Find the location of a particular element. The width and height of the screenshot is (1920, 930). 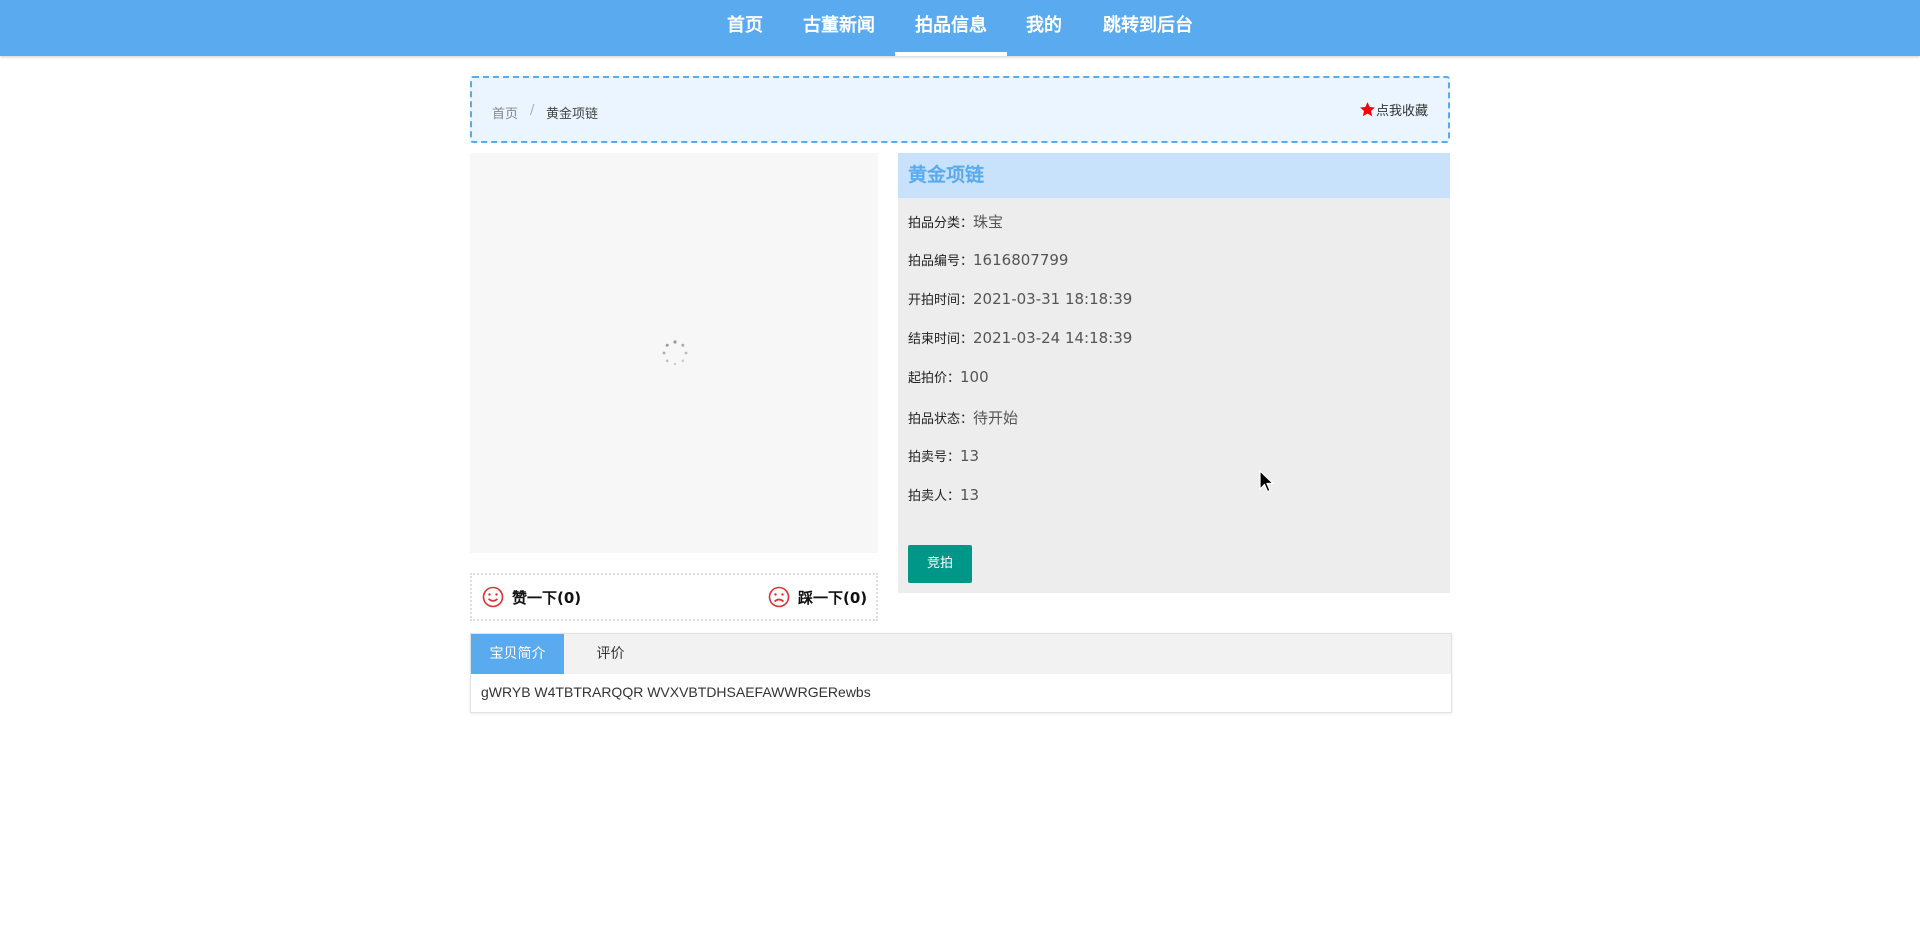

like-button: 赞一下(0) is located at coordinates (531, 597).